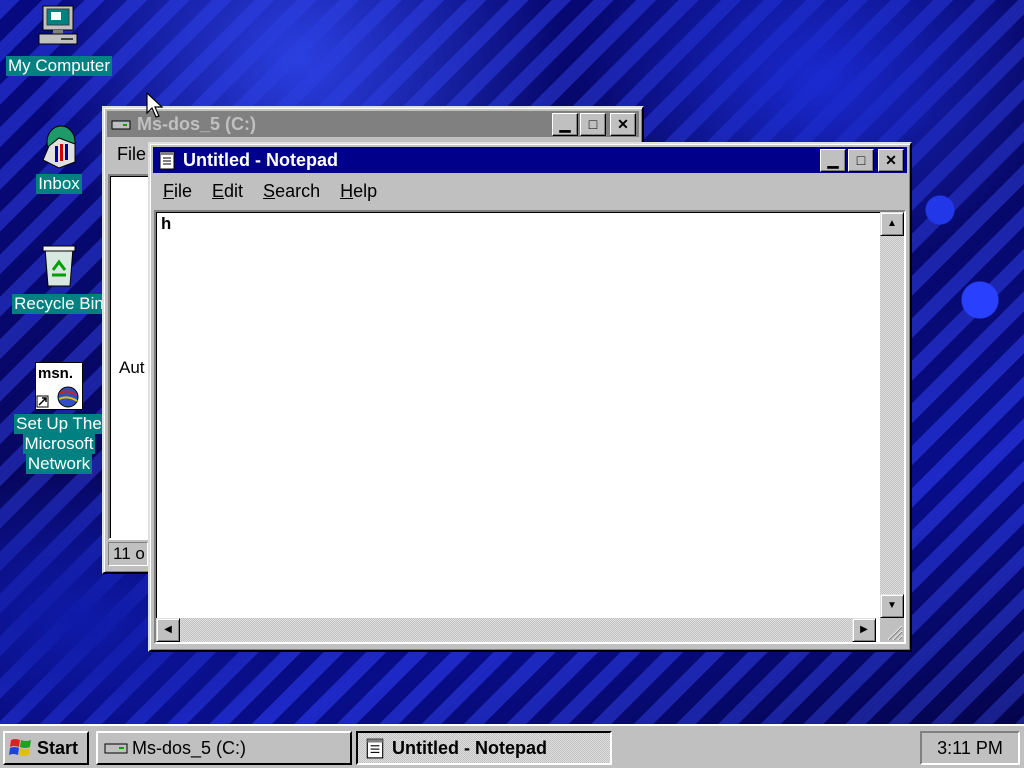 This screenshot has width=1024, height=768. Describe the element at coordinates (895, 633) in the screenshot. I see `size-grip-icon` at that location.